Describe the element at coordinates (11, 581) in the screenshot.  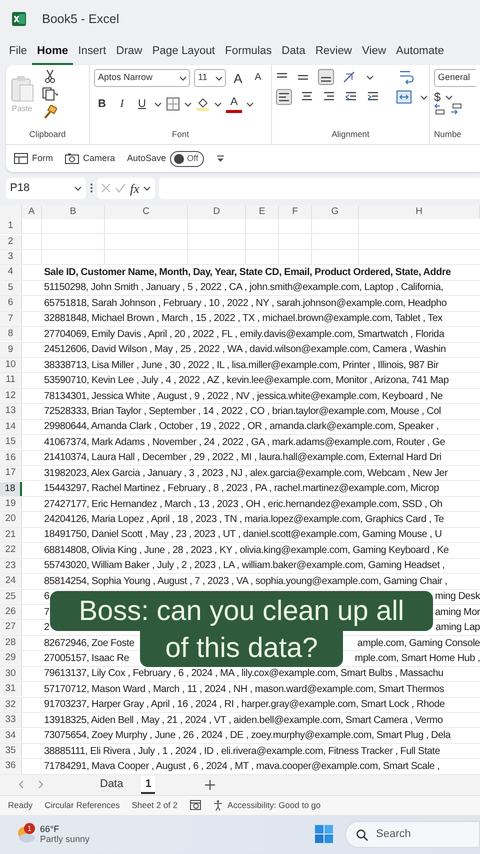
I see `row-header: 24` at that location.